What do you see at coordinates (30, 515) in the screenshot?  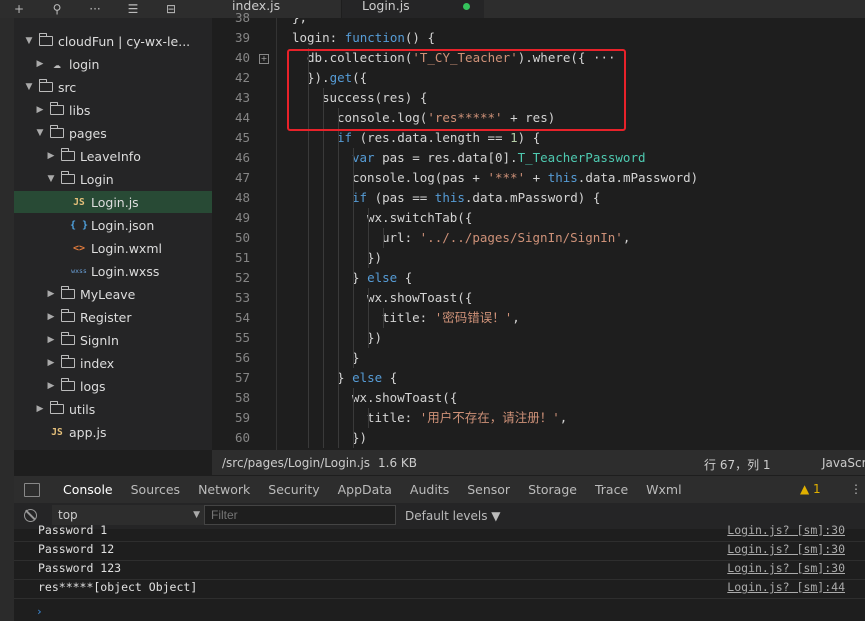 I see `clear-console-icon` at bounding box center [30, 515].